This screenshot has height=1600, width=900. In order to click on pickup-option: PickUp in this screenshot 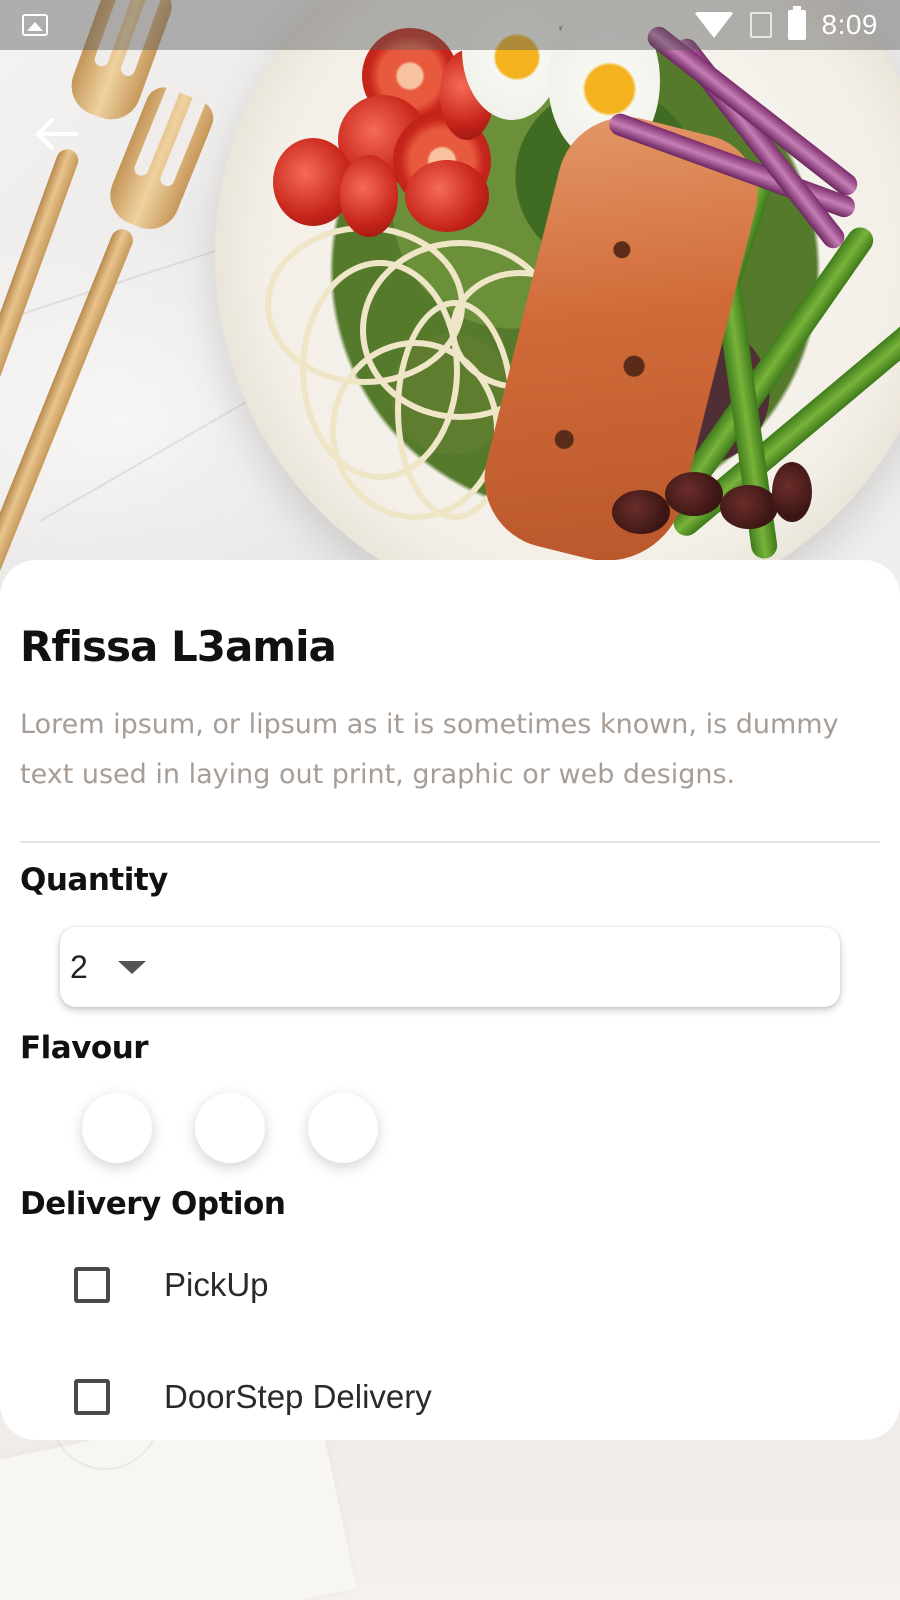, I will do `click(171, 1285)`.